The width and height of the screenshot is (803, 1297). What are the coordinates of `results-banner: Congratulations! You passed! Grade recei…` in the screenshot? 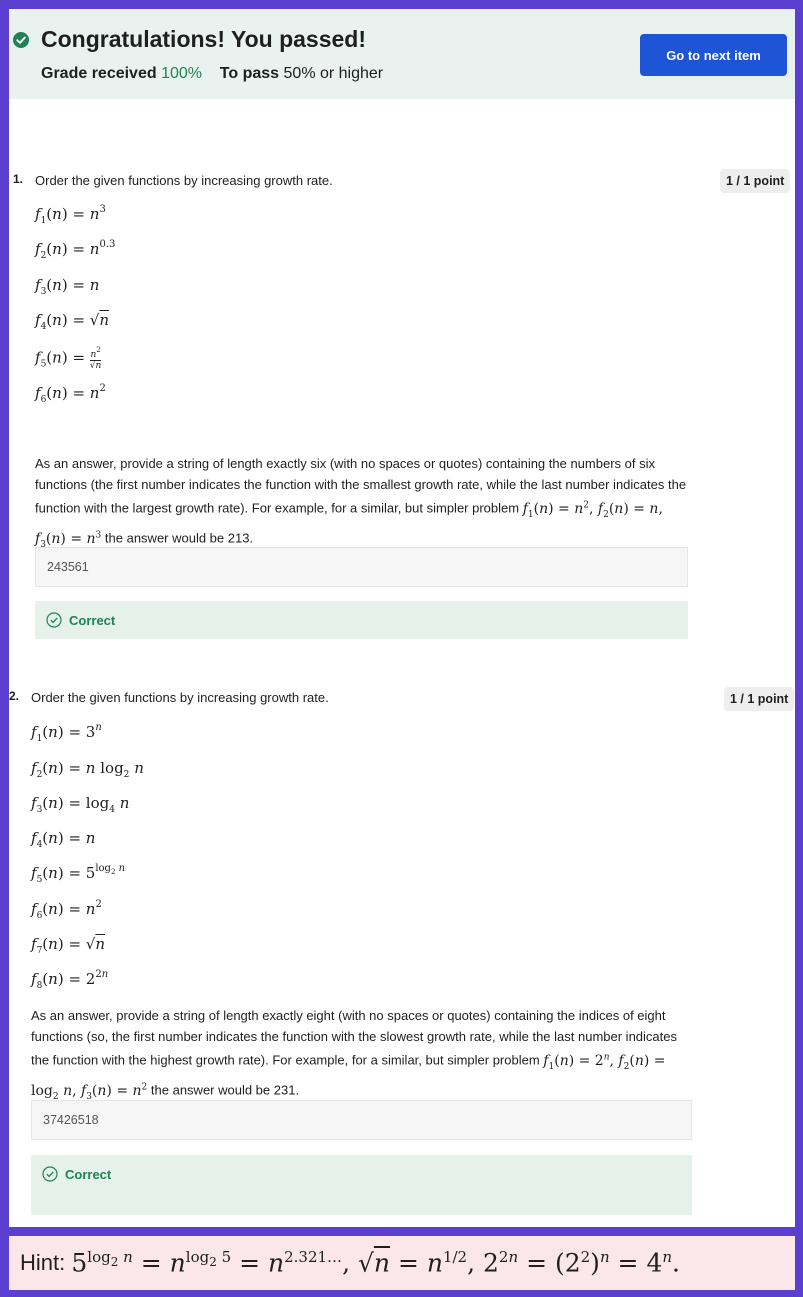 It's located at (402, 54).